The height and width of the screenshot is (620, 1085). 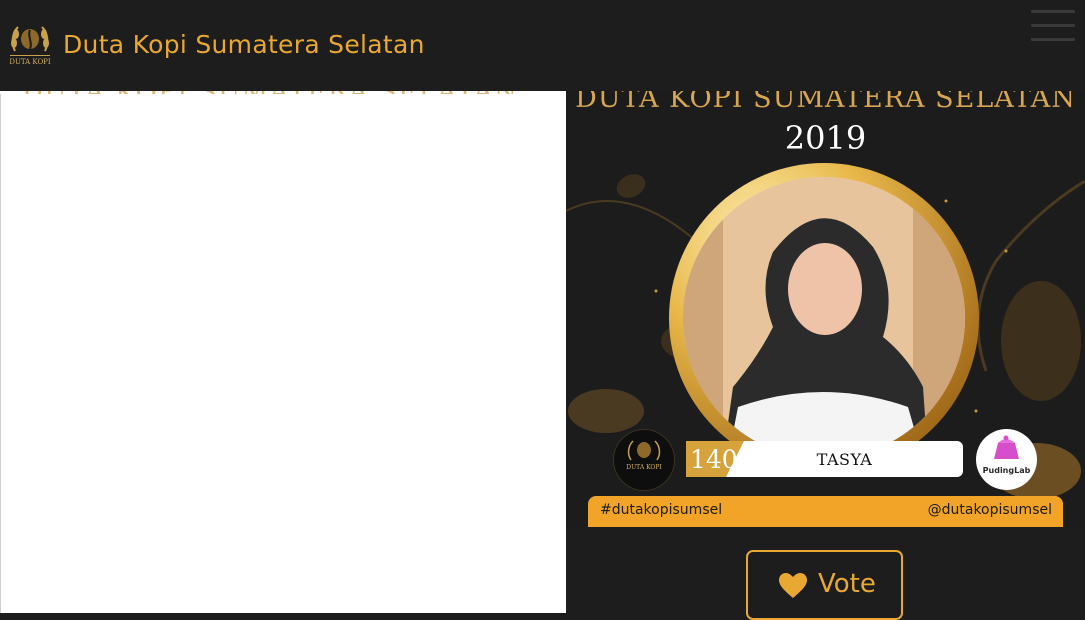 I want to click on contestant-silhouette-icon, so click(x=824, y=318).